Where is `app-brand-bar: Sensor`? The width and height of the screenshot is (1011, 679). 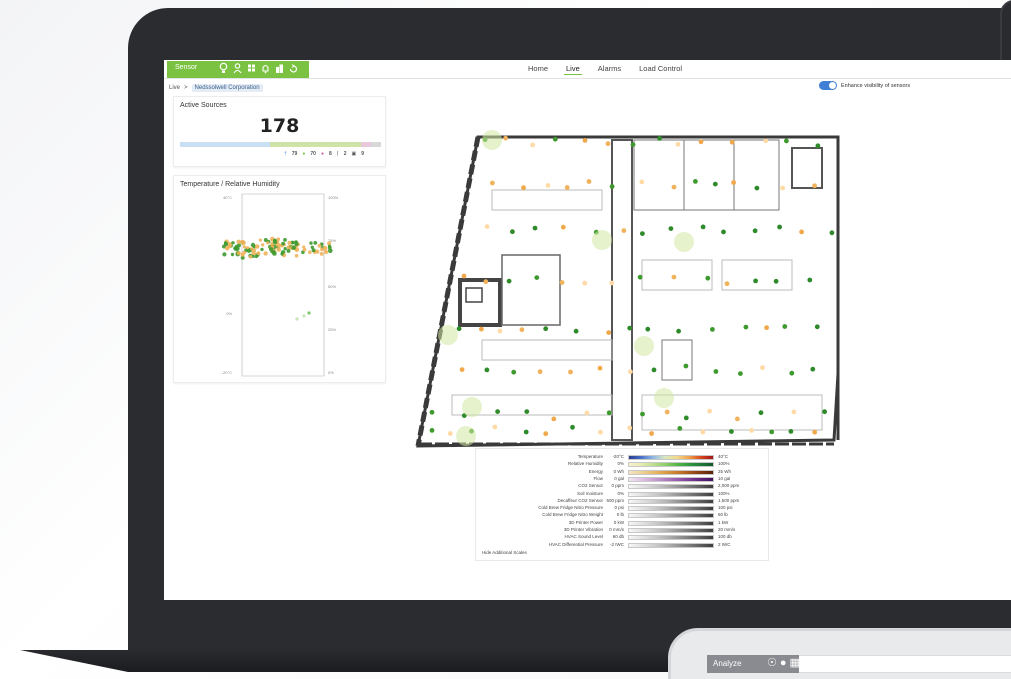
app-brand-bar: Sensor is located at coordinates (238, 69).